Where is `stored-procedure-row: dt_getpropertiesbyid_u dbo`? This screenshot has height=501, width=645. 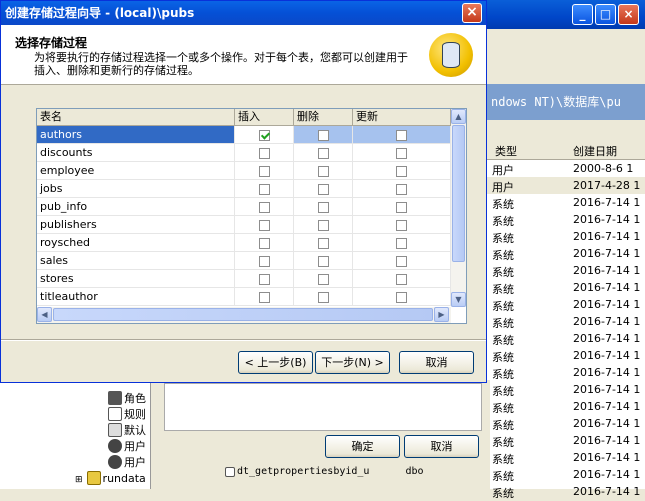 stored-procedure-row: dt_getpropertiesbyid_u dbo is located at coordinates (324, 471).